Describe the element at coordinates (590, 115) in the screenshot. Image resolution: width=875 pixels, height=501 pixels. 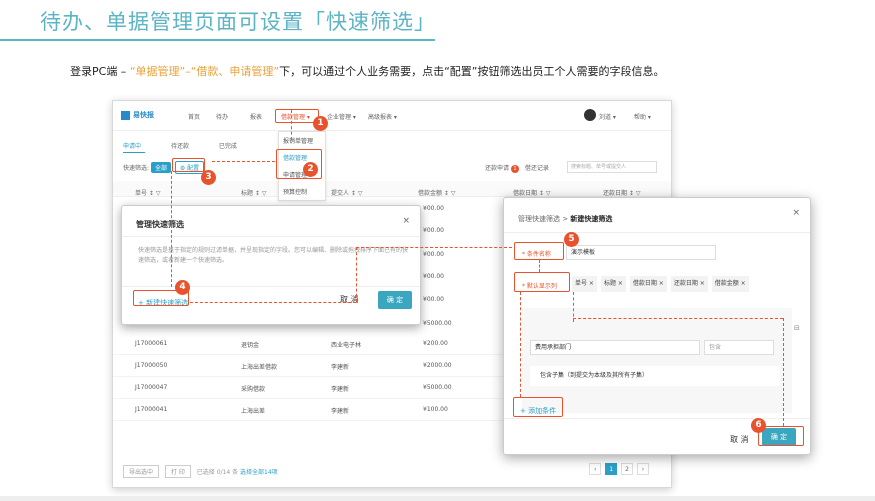
I see `avatar` at that location.